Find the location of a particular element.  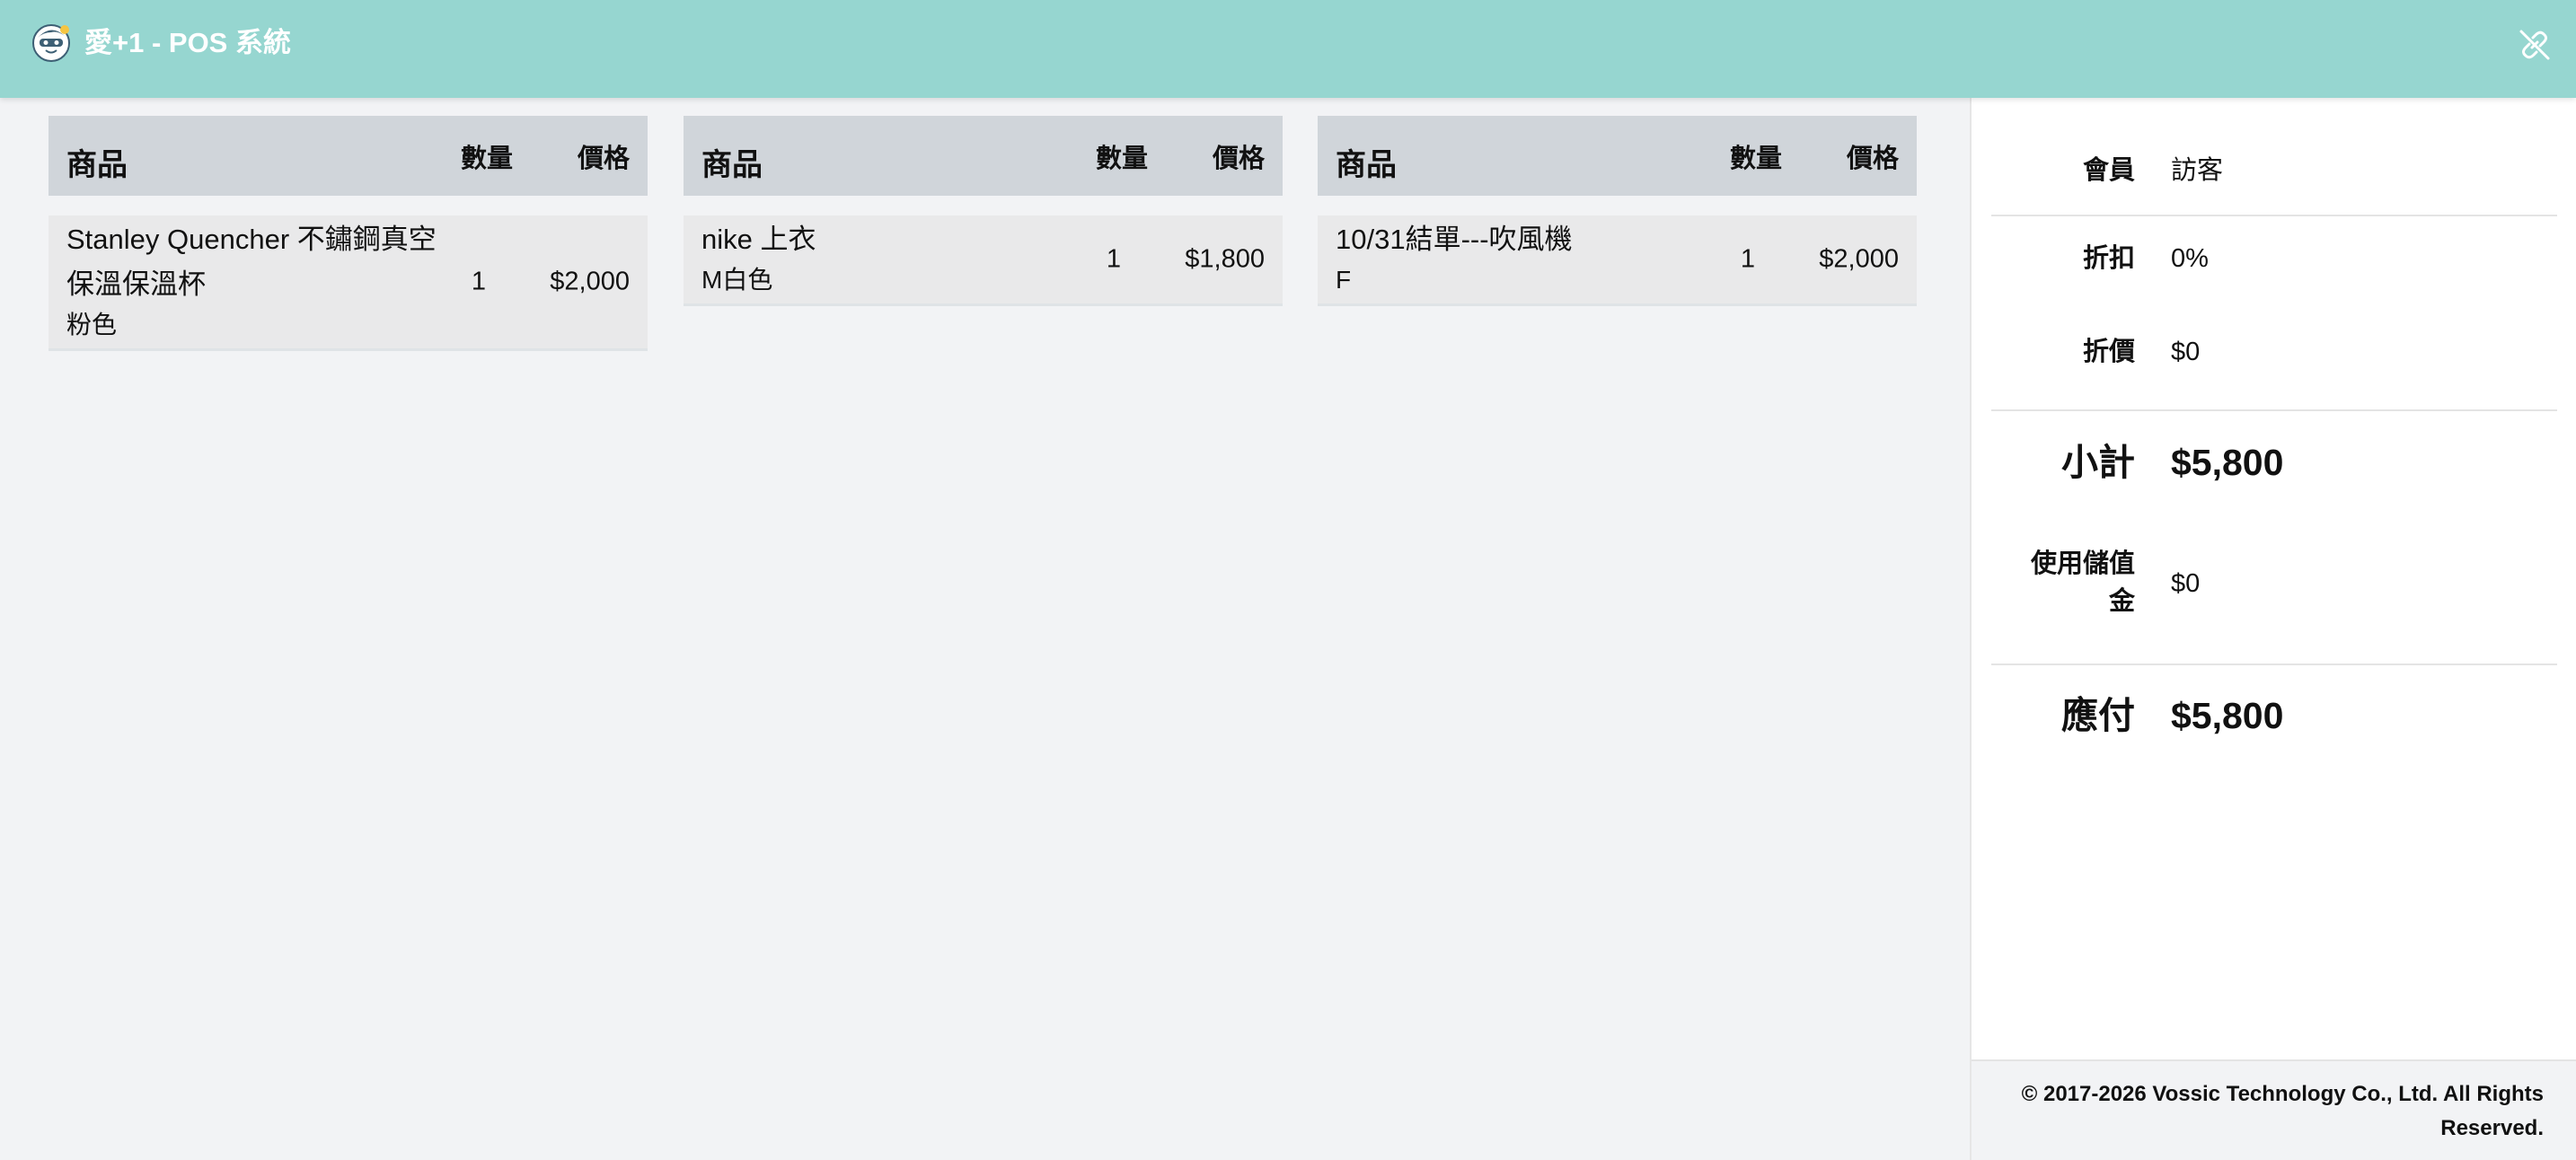

member-label: 會員 is located at coordinates (2108, 170).